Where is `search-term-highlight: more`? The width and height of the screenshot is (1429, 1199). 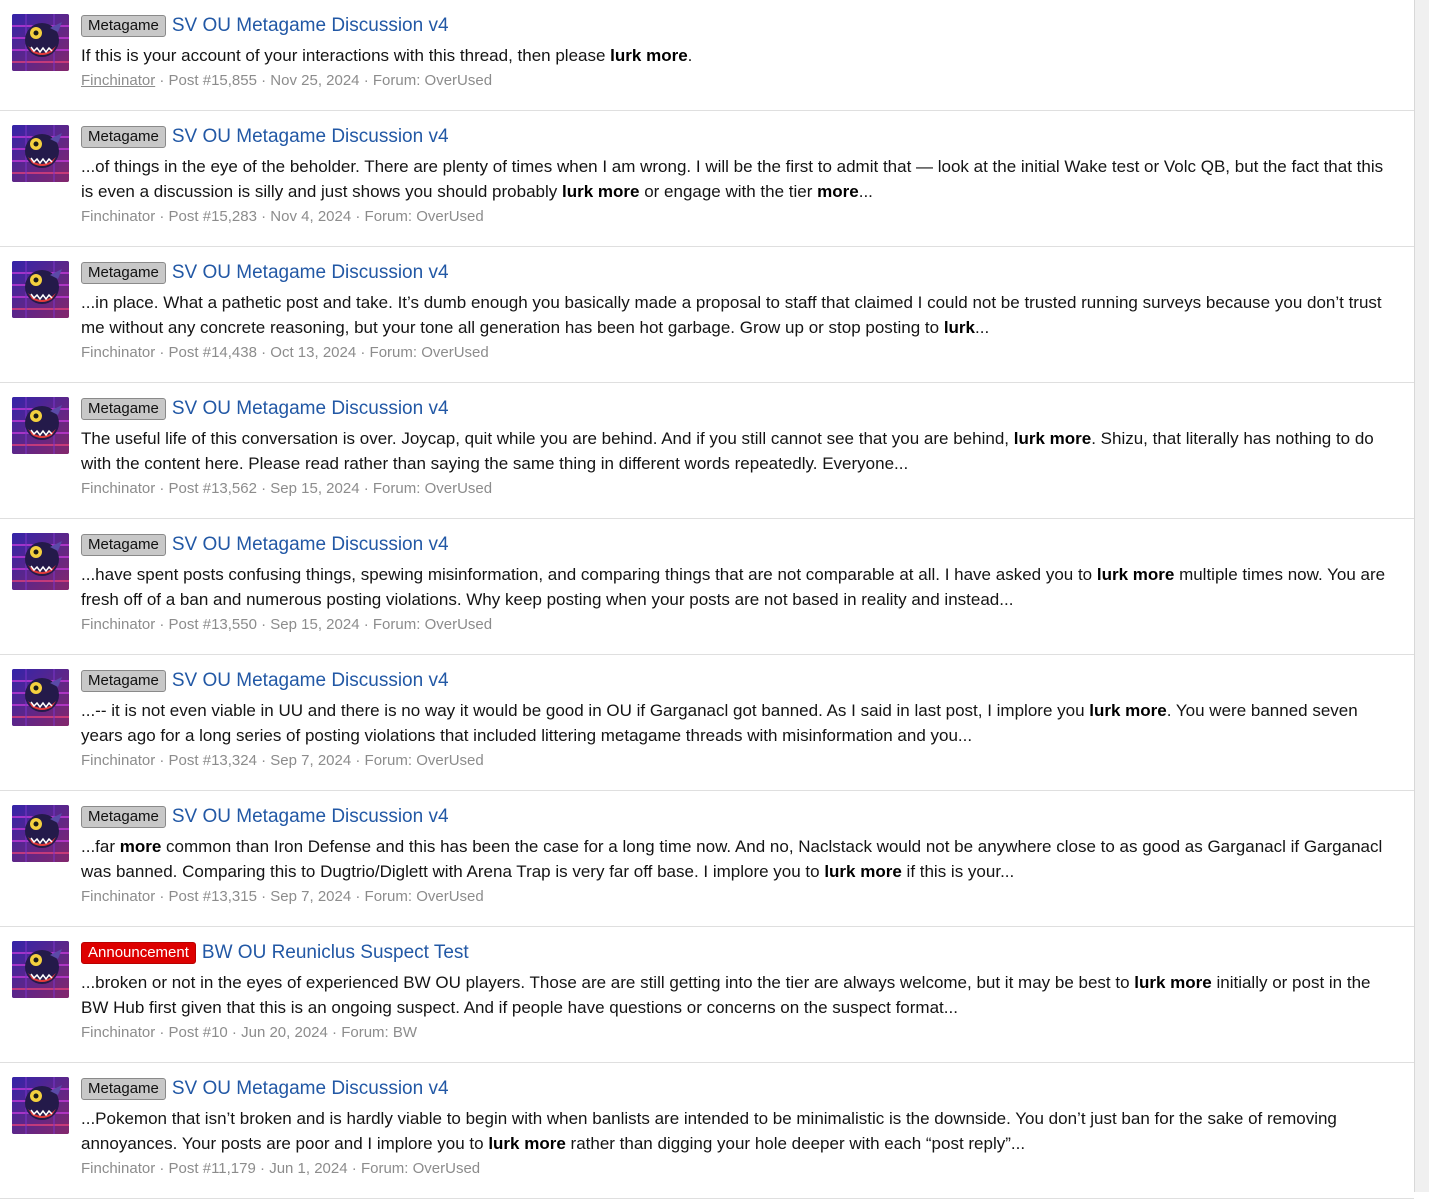
search-term-highlight: more is located at coordinates (838, 191).